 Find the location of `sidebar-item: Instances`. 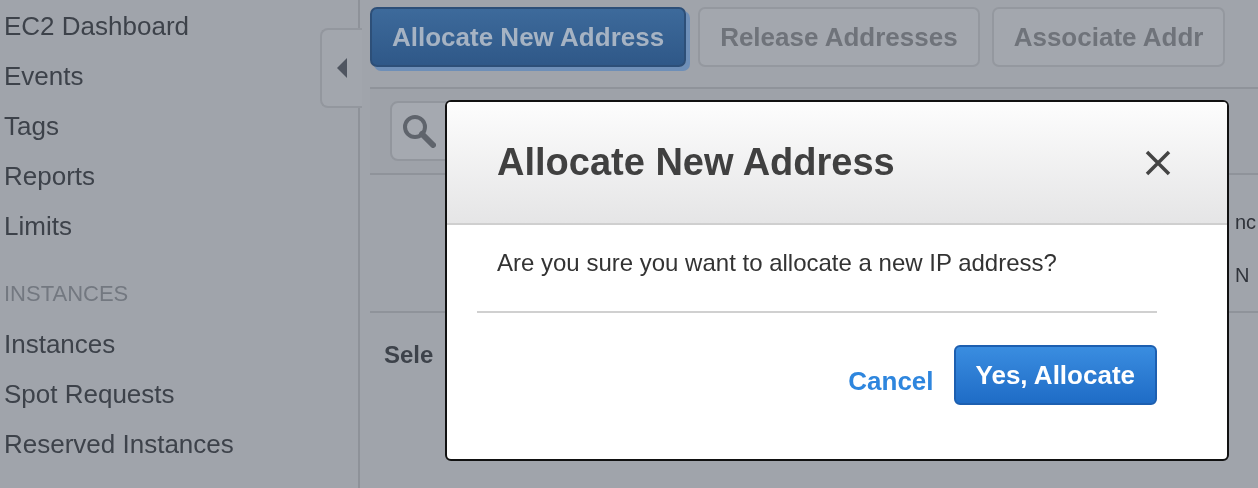

sidebar-item: Instances is located at coordinates (58, 349).